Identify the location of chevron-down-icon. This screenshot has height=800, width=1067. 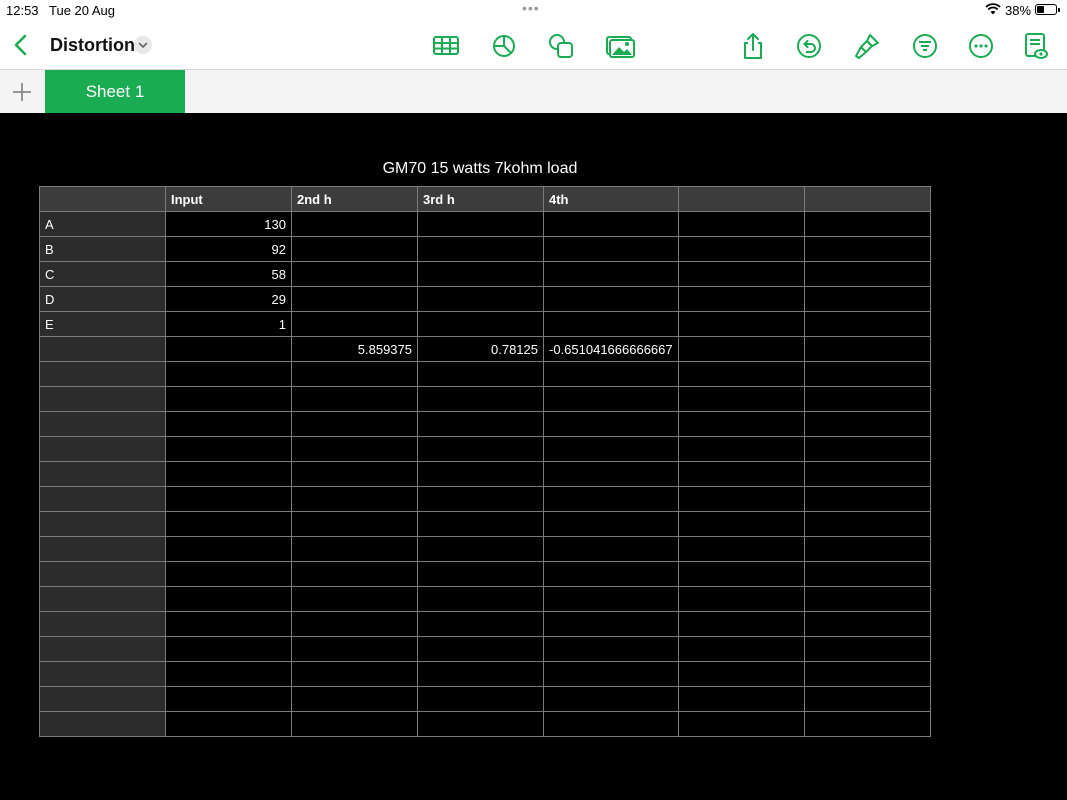
(143, 45).